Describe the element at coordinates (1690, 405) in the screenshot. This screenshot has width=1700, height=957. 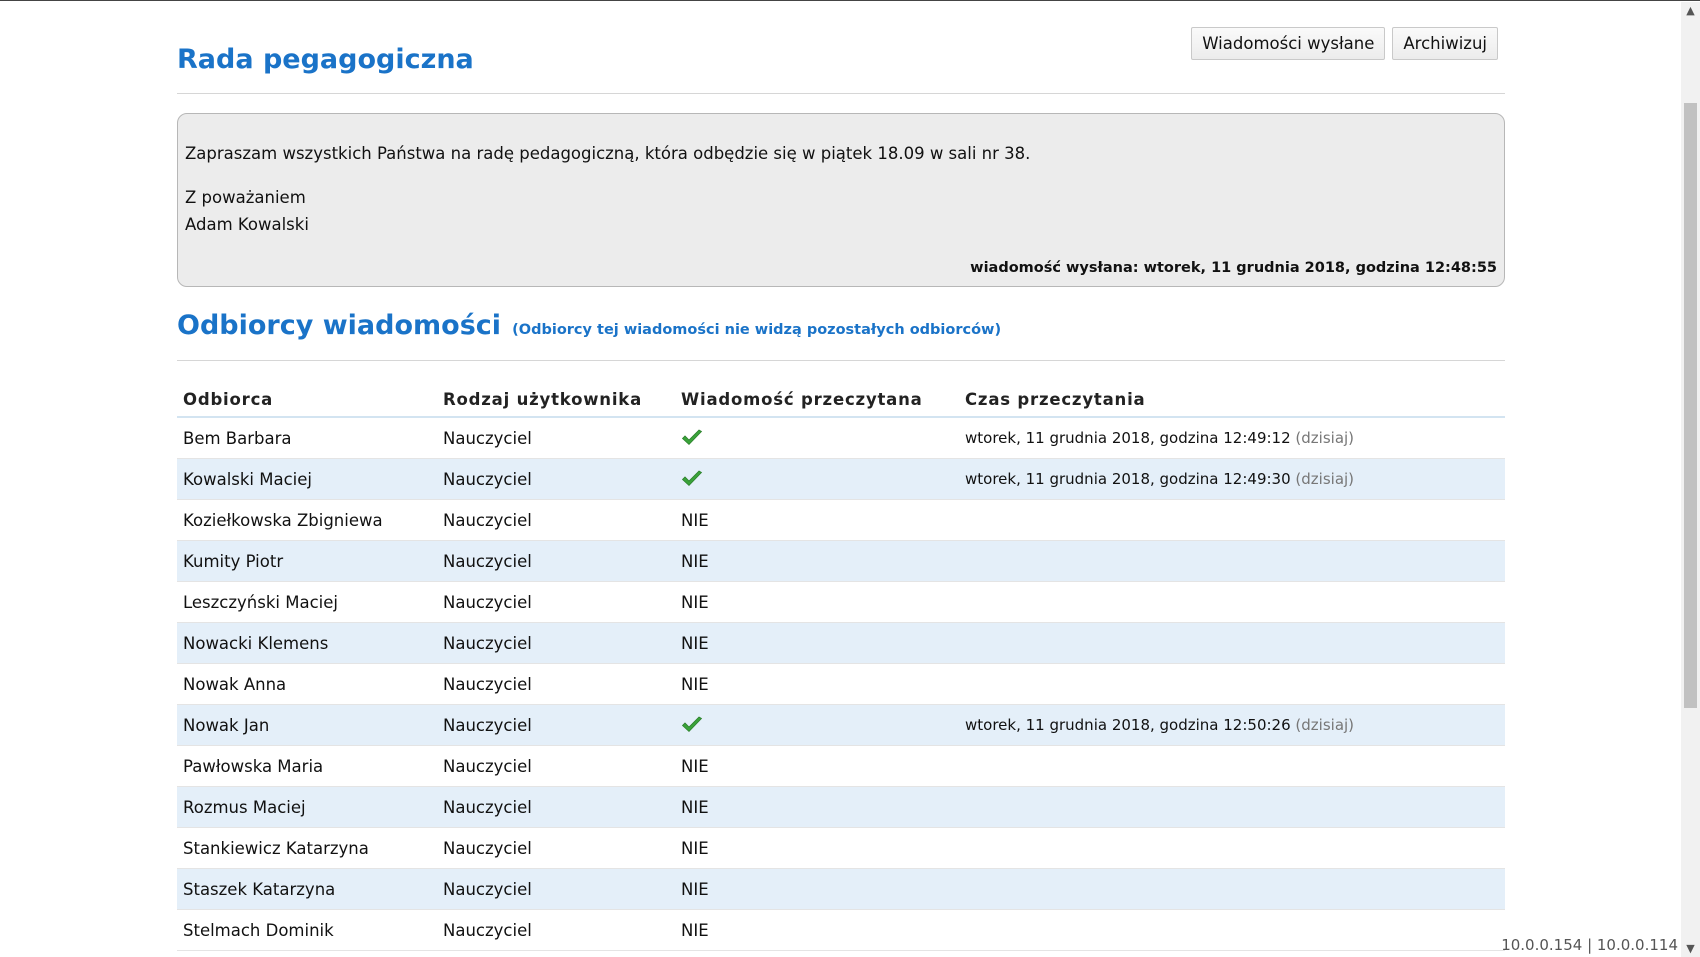
I see `scrollbar-thumb` at that location.